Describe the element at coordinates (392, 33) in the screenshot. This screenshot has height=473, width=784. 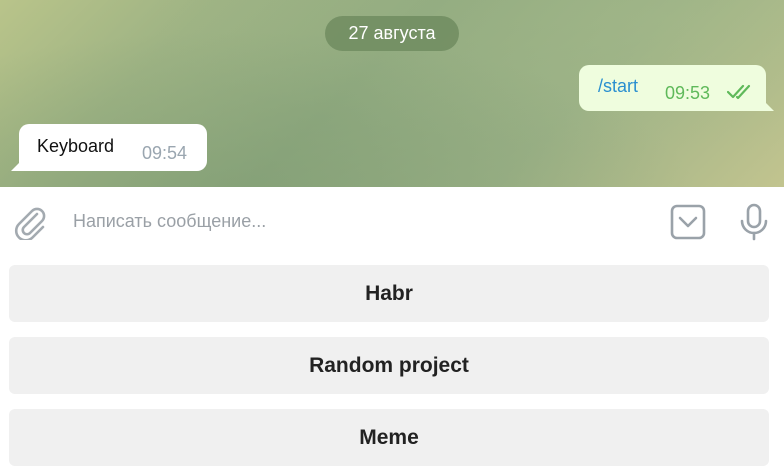
I see `date-separator: 27 августа` at that location.